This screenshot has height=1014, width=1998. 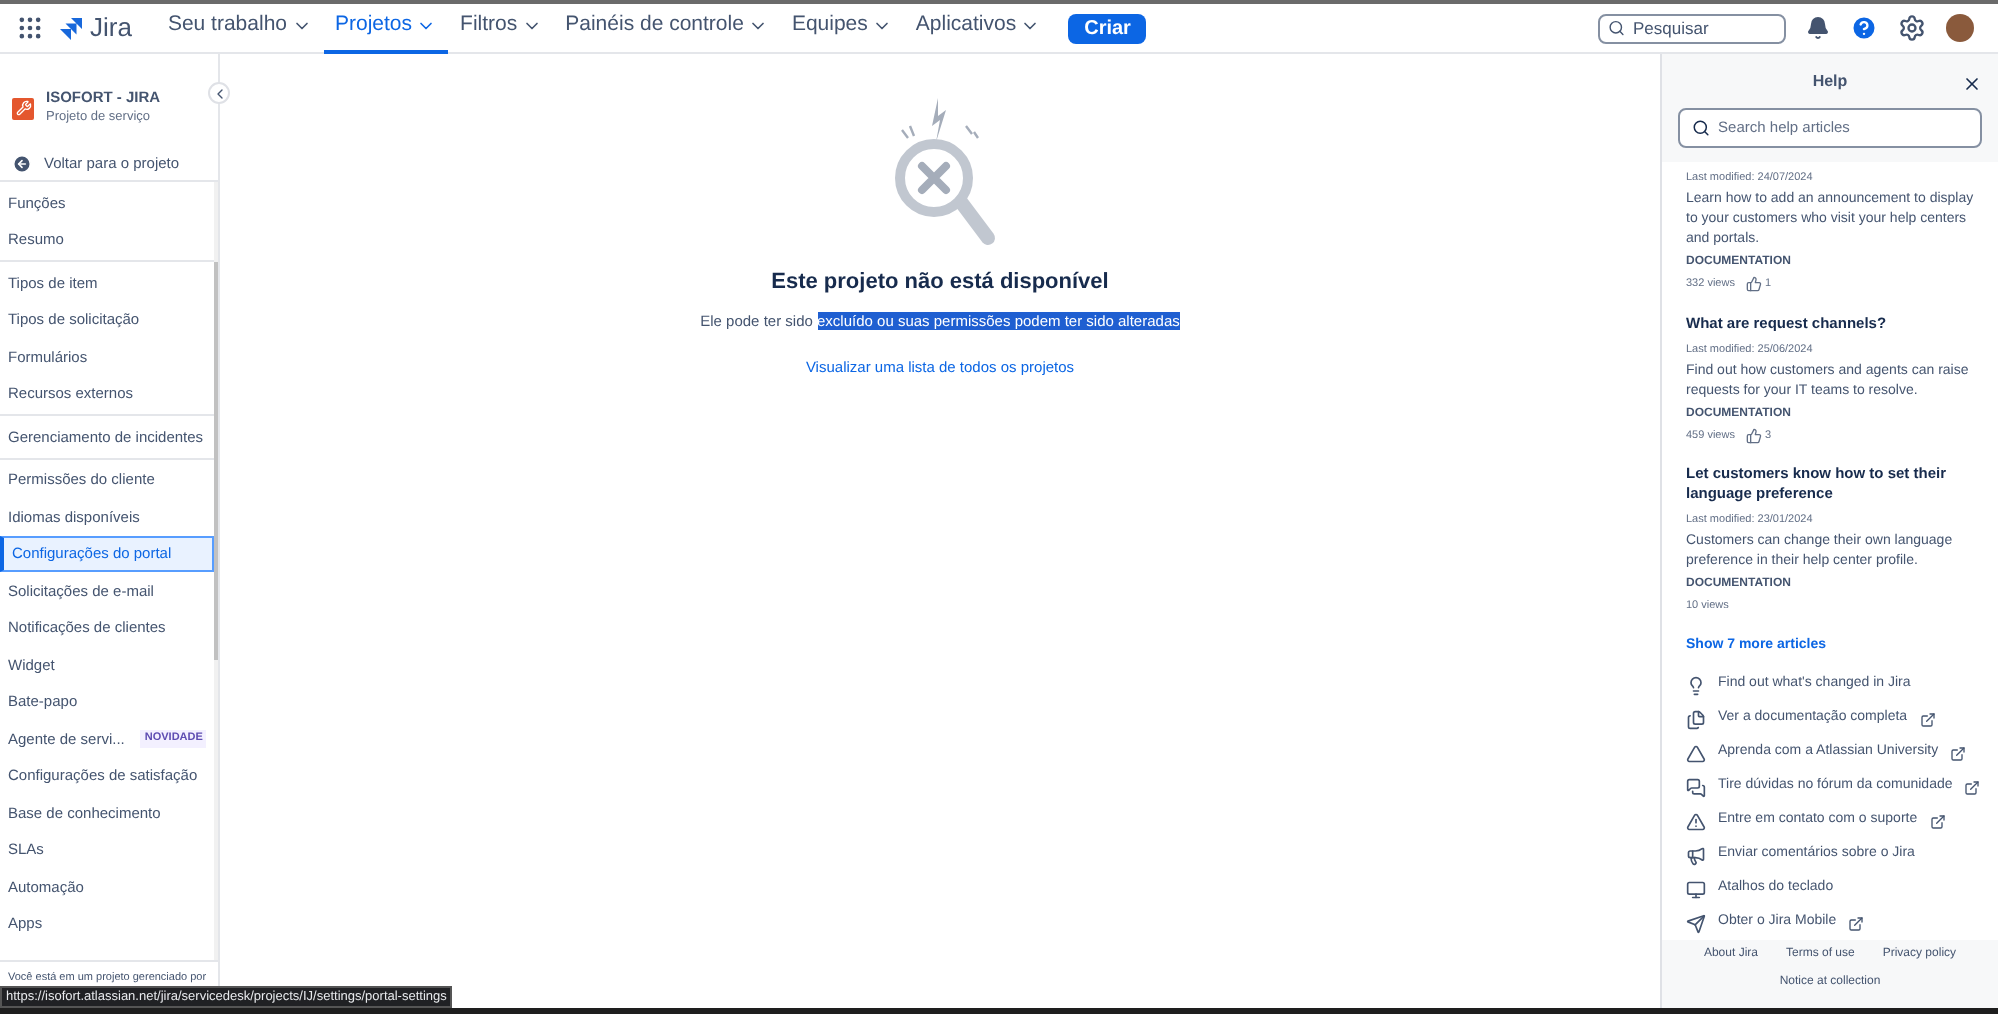 What do you see at coordinates (501, 28) in the screenshot?
I see `nav-menu: Filtros` at bounding box center [501, 28].